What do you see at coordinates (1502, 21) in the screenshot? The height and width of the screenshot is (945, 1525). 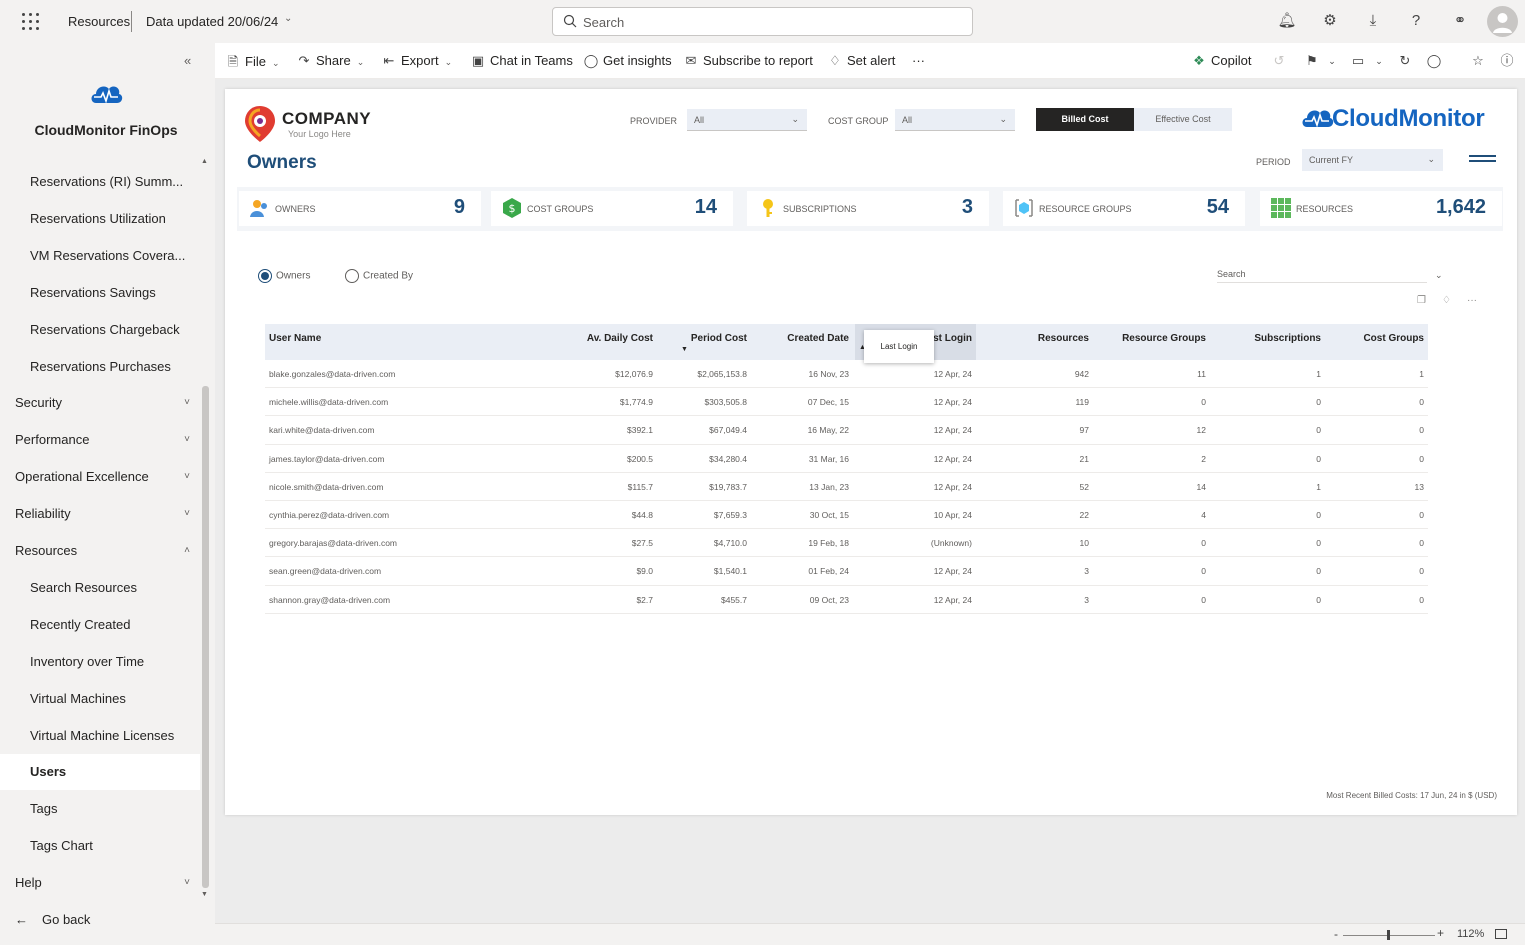 I see `user-avatar` at bounding box center [1502, 21].